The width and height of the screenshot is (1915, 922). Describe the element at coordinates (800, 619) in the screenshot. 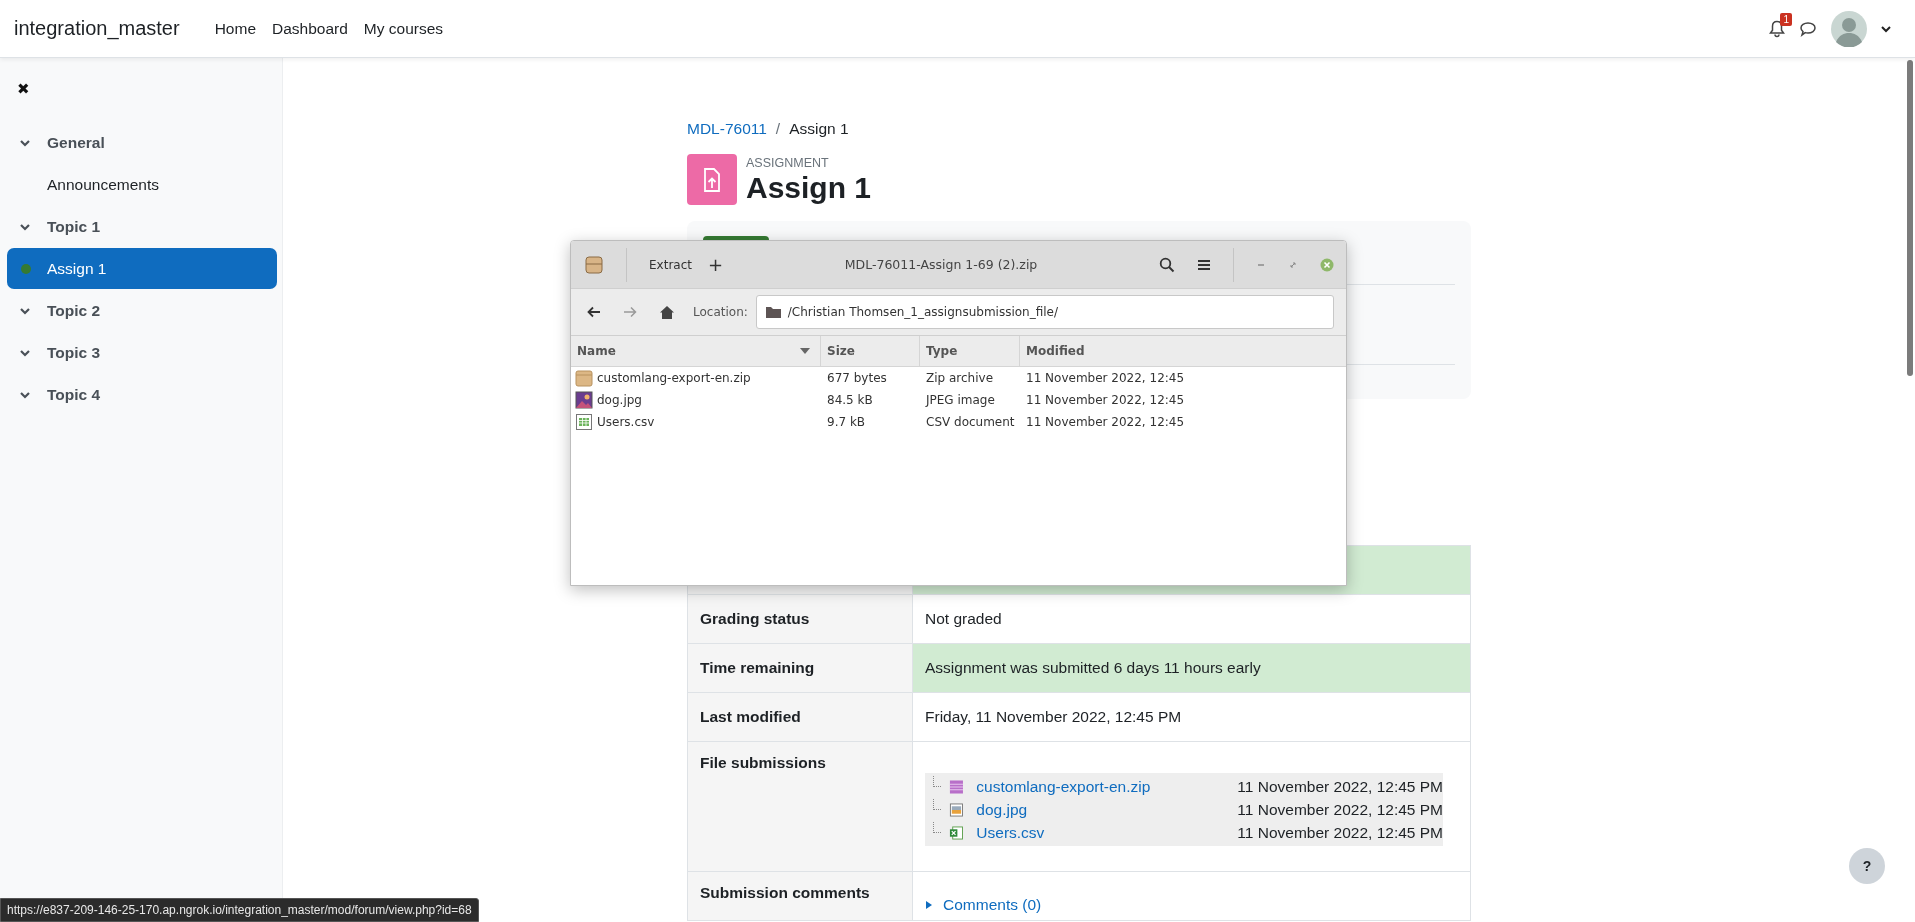

I see `table-header-cell: Grading status` at that location.